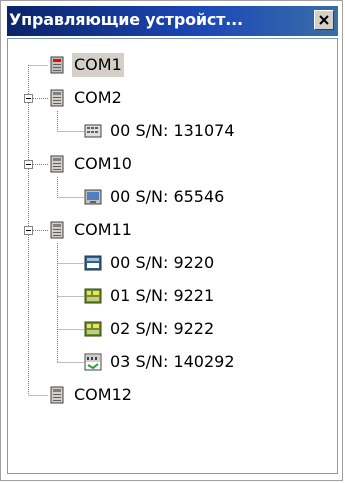  I want to click on tree-node-label: COM10, so click(103, 163).